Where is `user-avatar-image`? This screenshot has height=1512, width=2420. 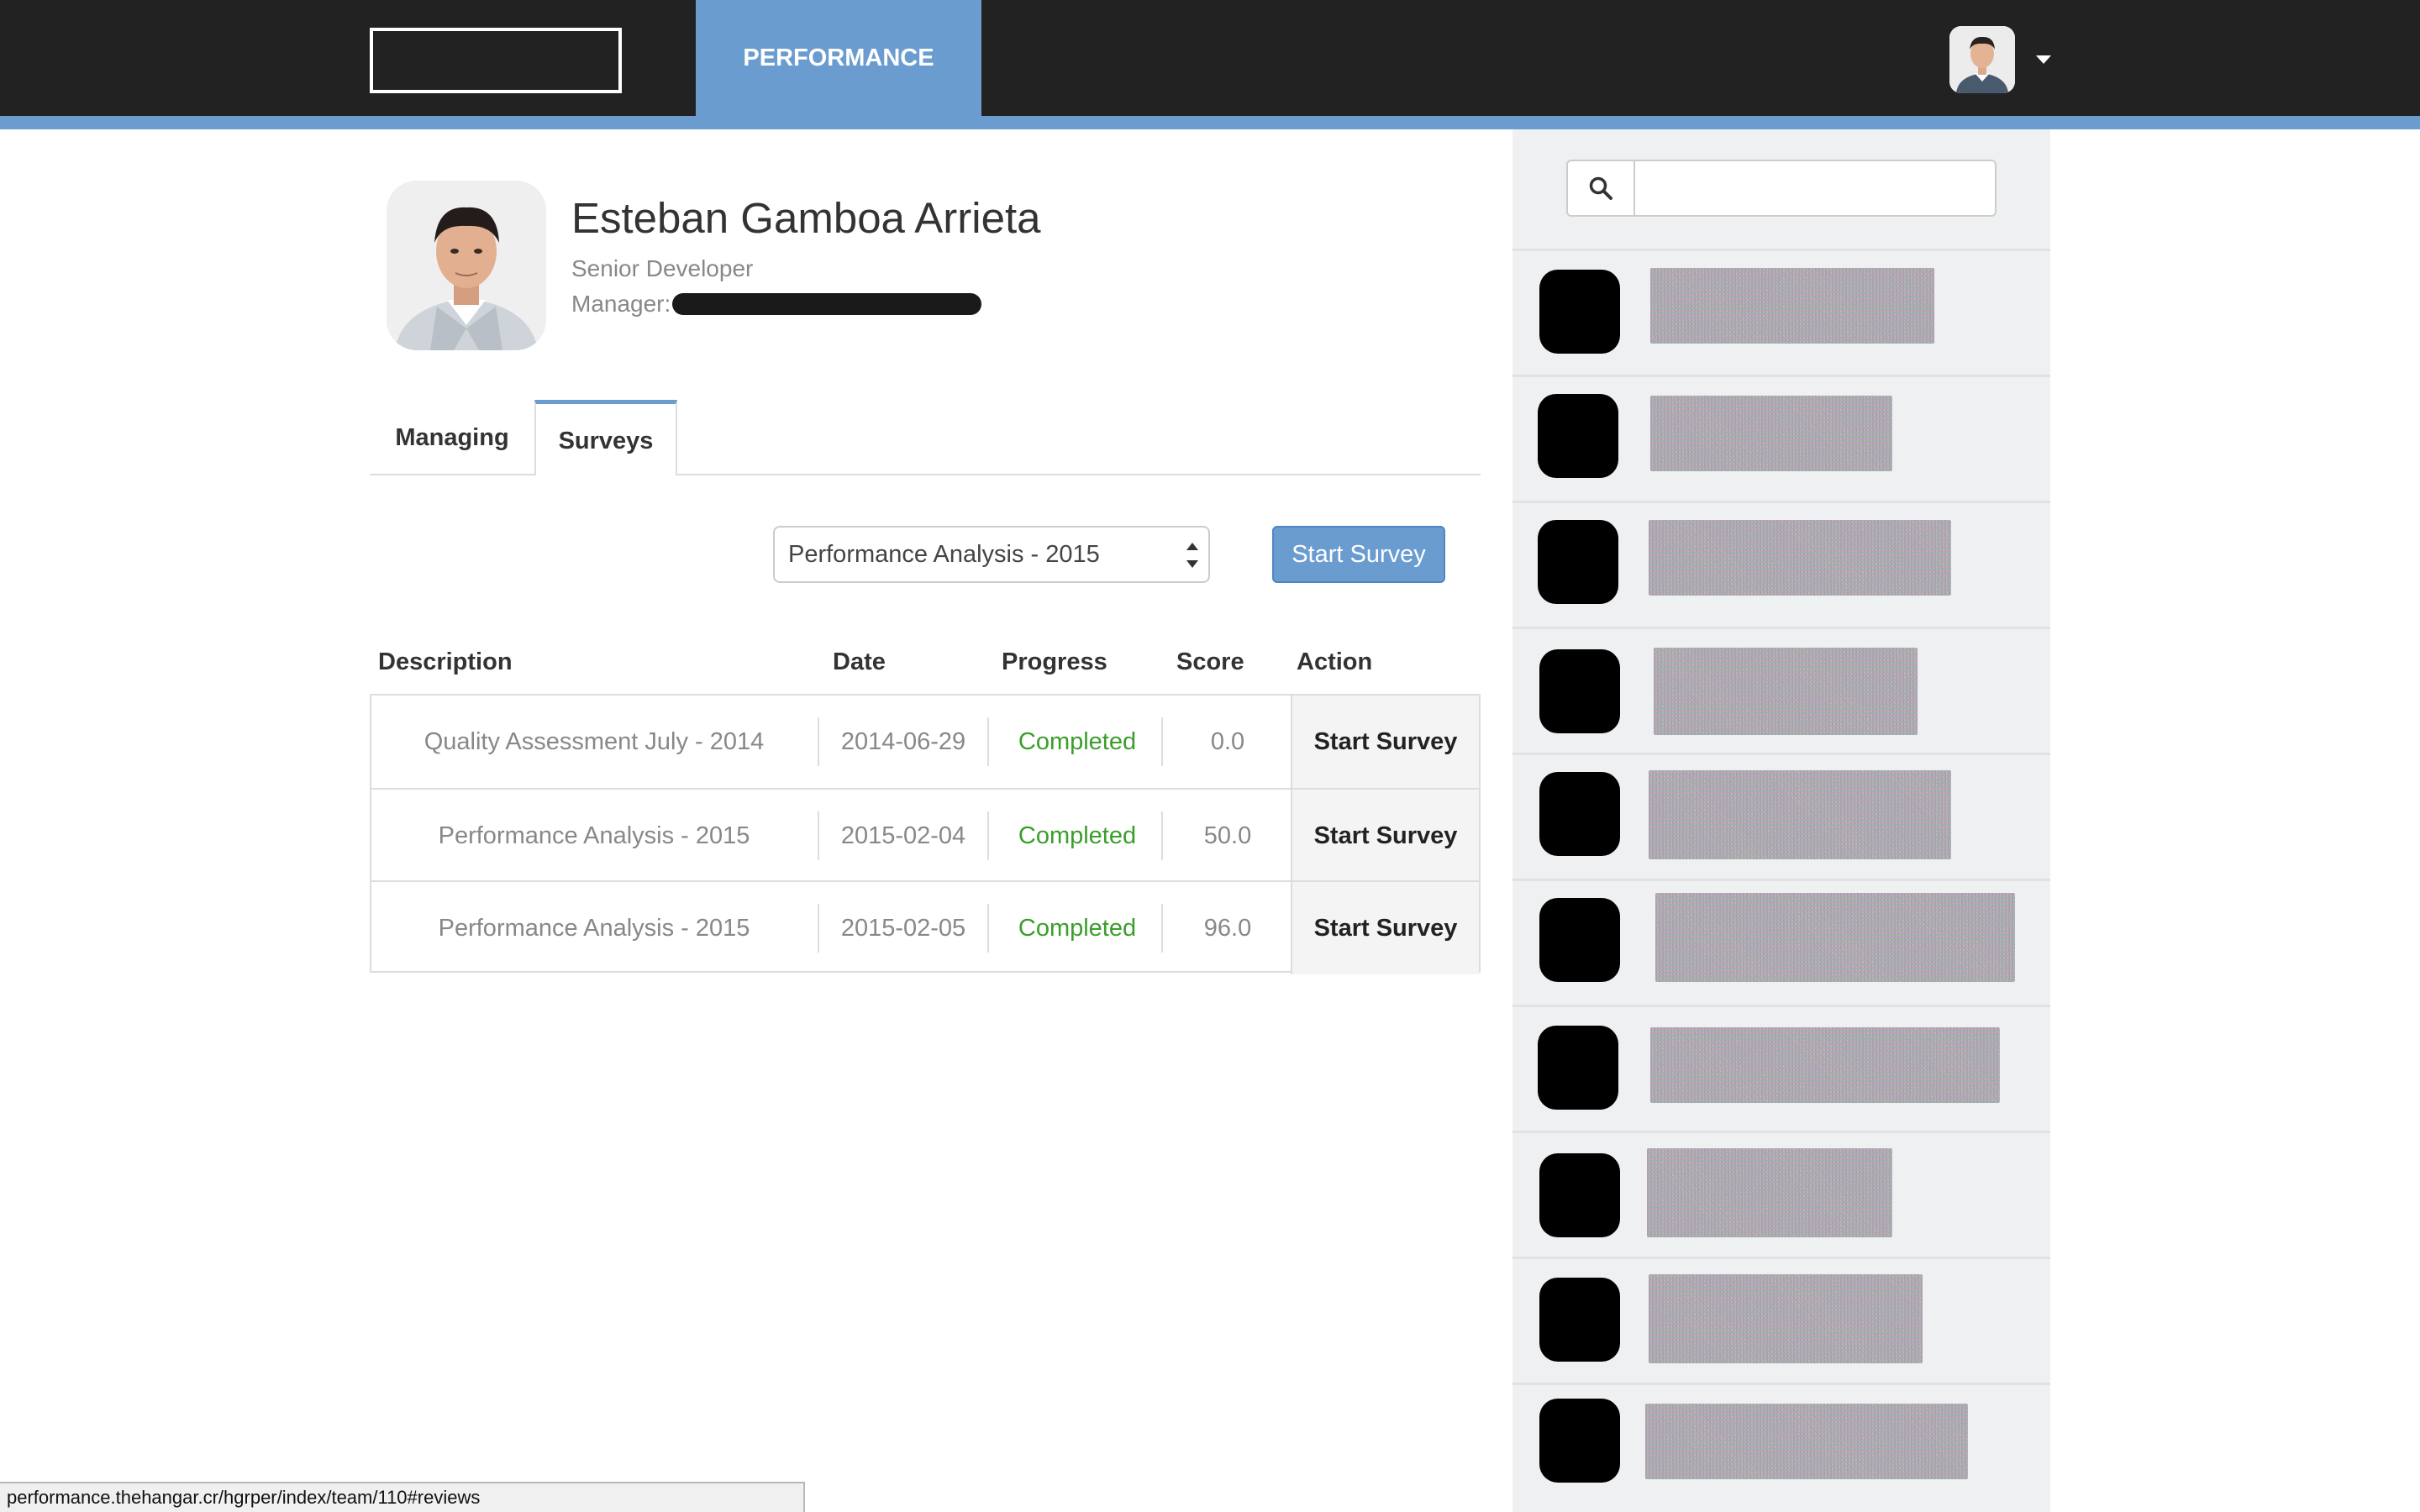
user-avatar-image is located at coordinates (1982, 59).